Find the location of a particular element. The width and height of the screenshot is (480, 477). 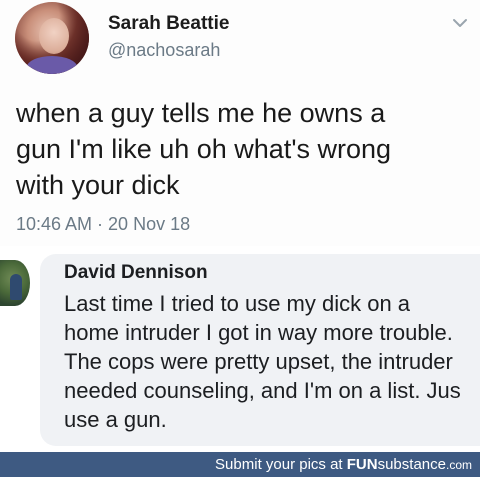

reply-avatar is located at coordinates (15, 283).